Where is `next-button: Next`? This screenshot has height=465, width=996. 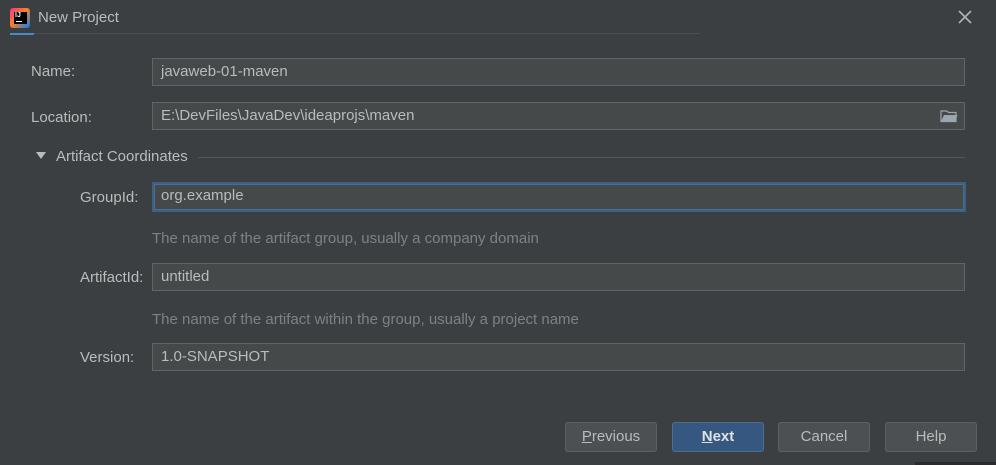
next-button: Next is located at coordinates (718, 437).